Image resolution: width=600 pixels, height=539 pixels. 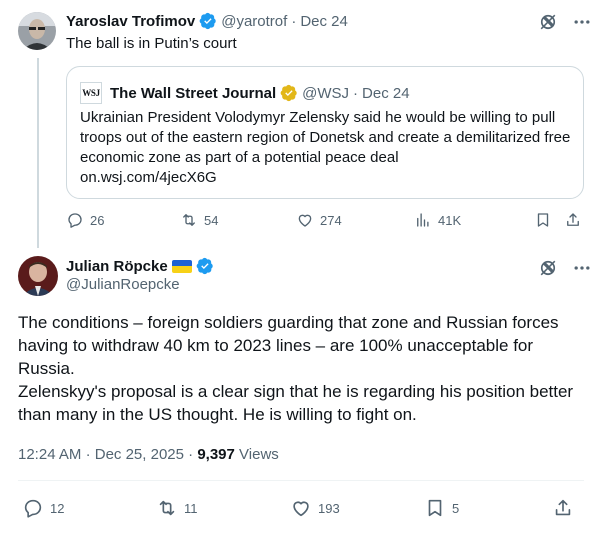 What do you see at coordinates (488, 508) in the screenshot?
I see `bookmark-button: 5` at bounding box center [488, 508].